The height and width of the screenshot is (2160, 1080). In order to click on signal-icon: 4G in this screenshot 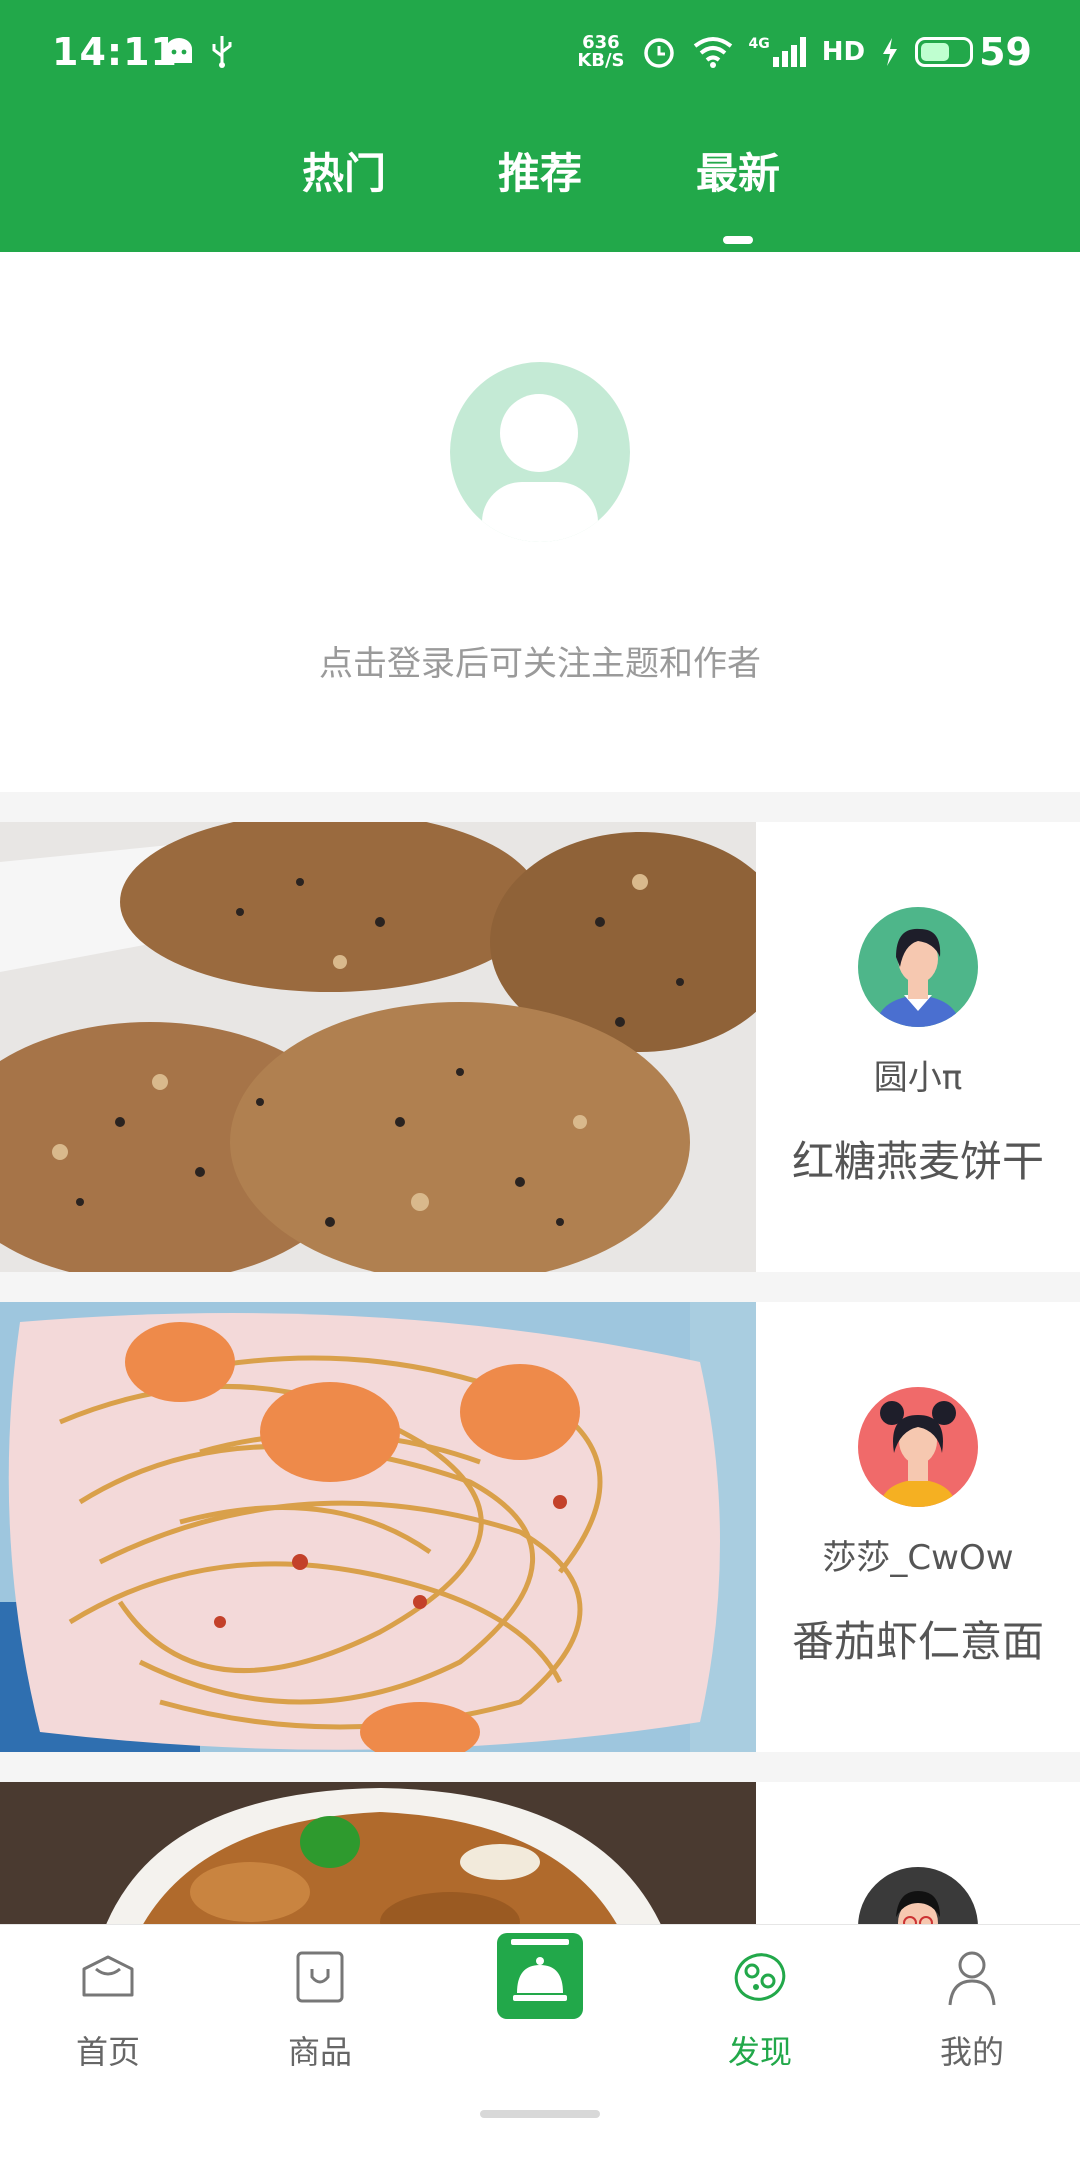, I will do `click(777, 52)`.